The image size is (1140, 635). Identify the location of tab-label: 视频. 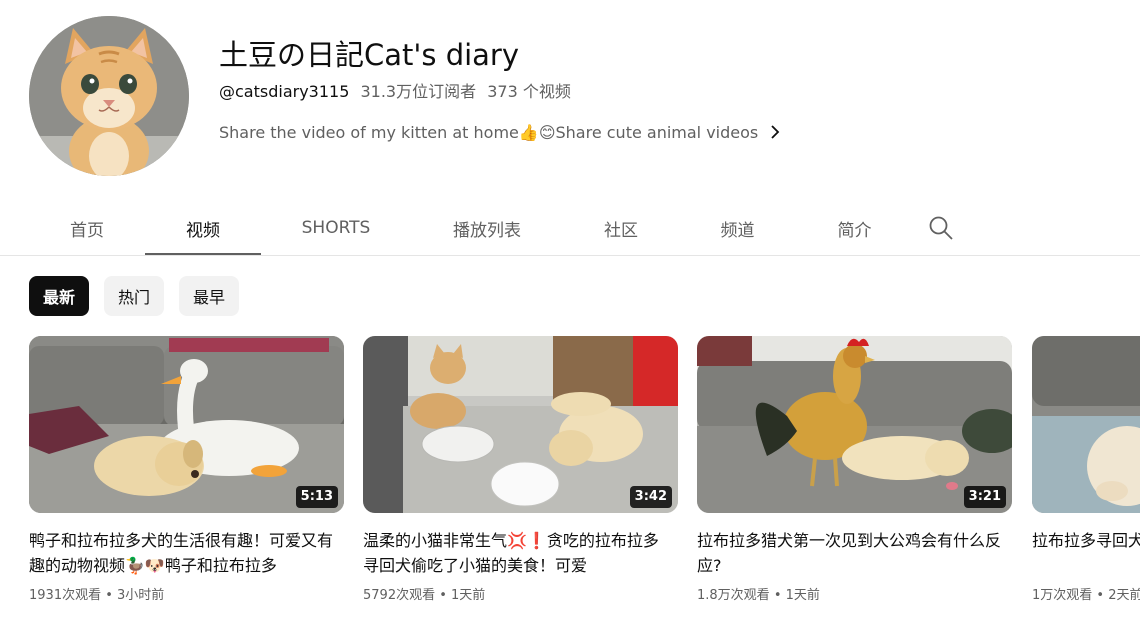
(203, 230).